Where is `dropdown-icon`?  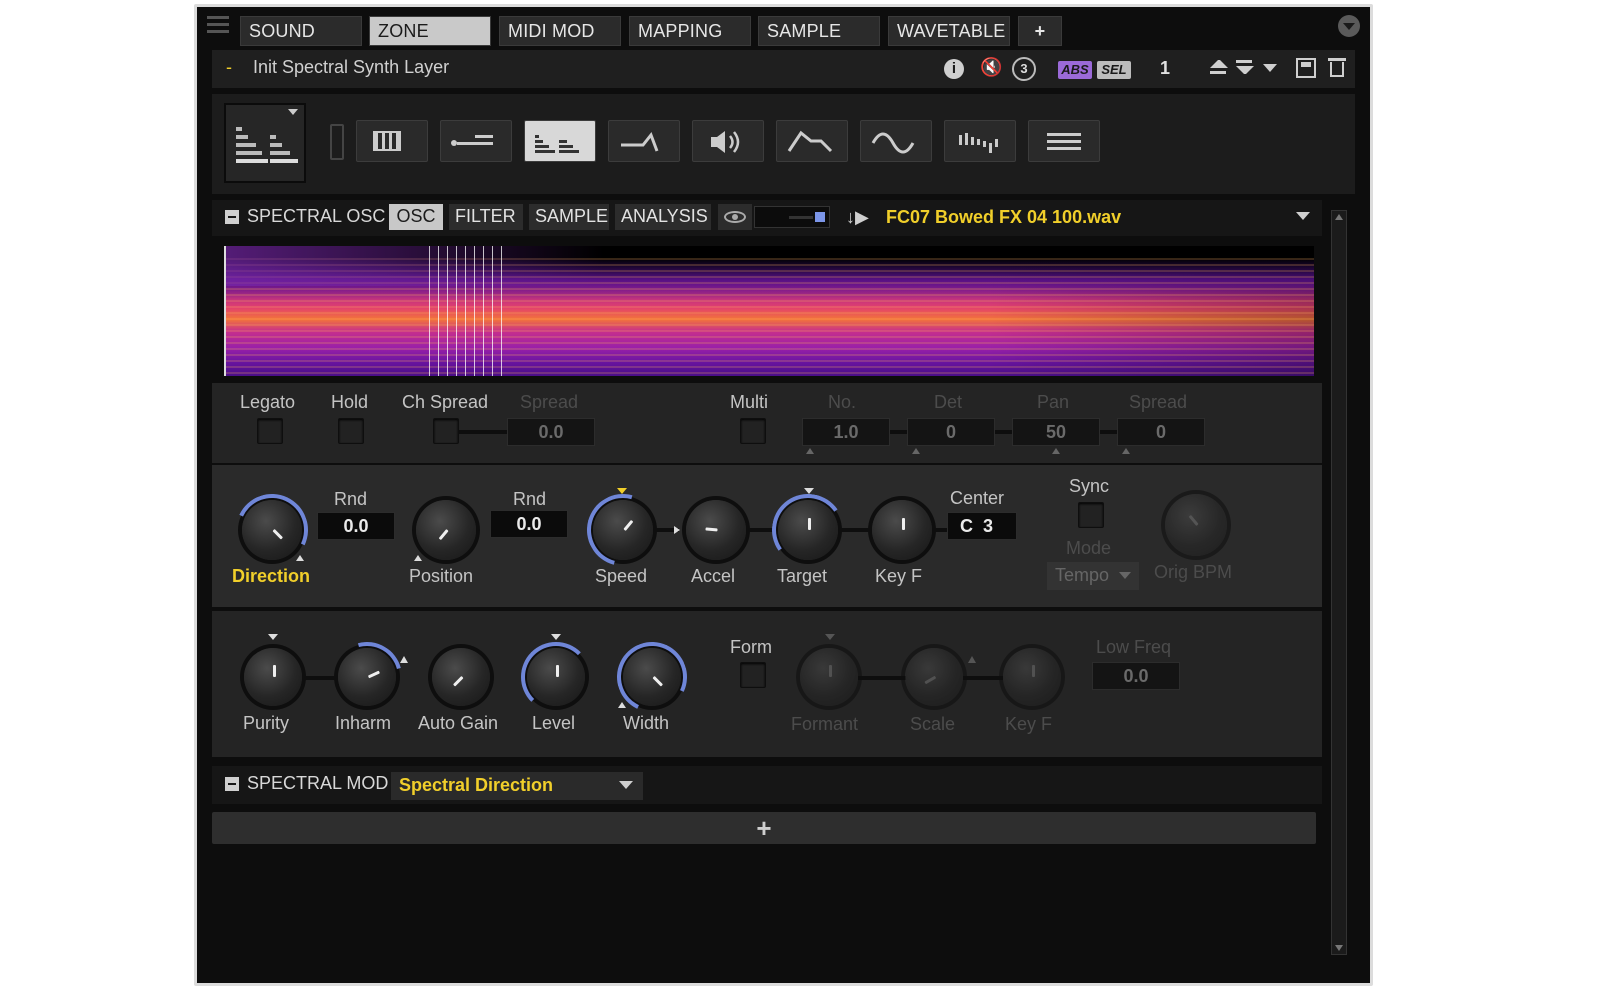 dropdown-icon is located at coordinates (1270, 68).